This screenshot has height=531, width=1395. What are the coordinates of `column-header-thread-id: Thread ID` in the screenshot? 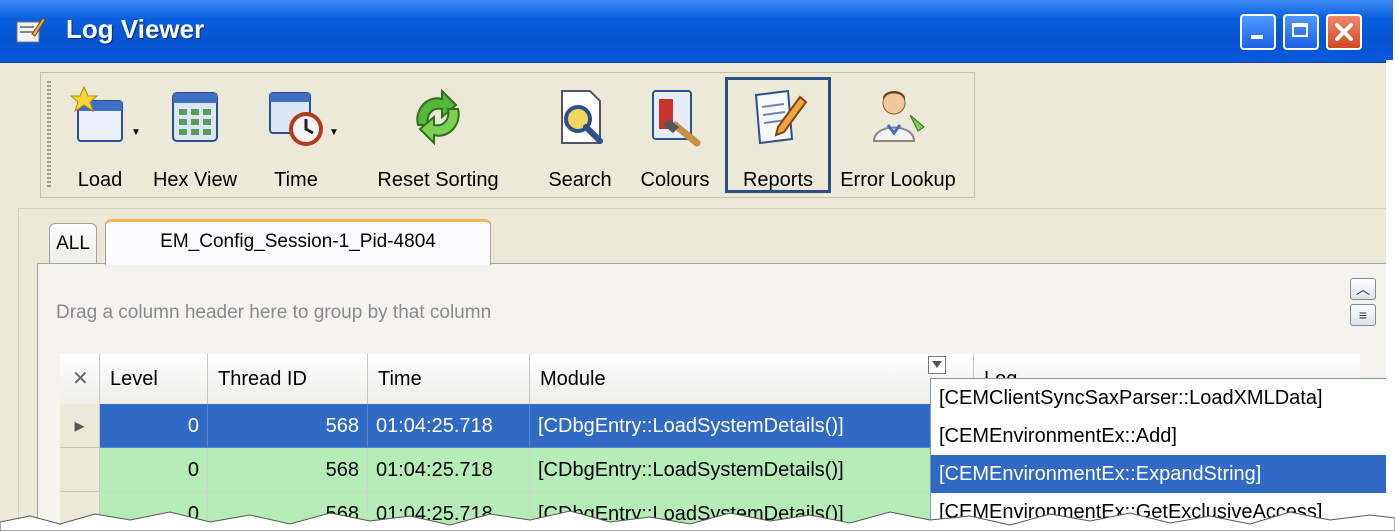 It's located at (288, 379).